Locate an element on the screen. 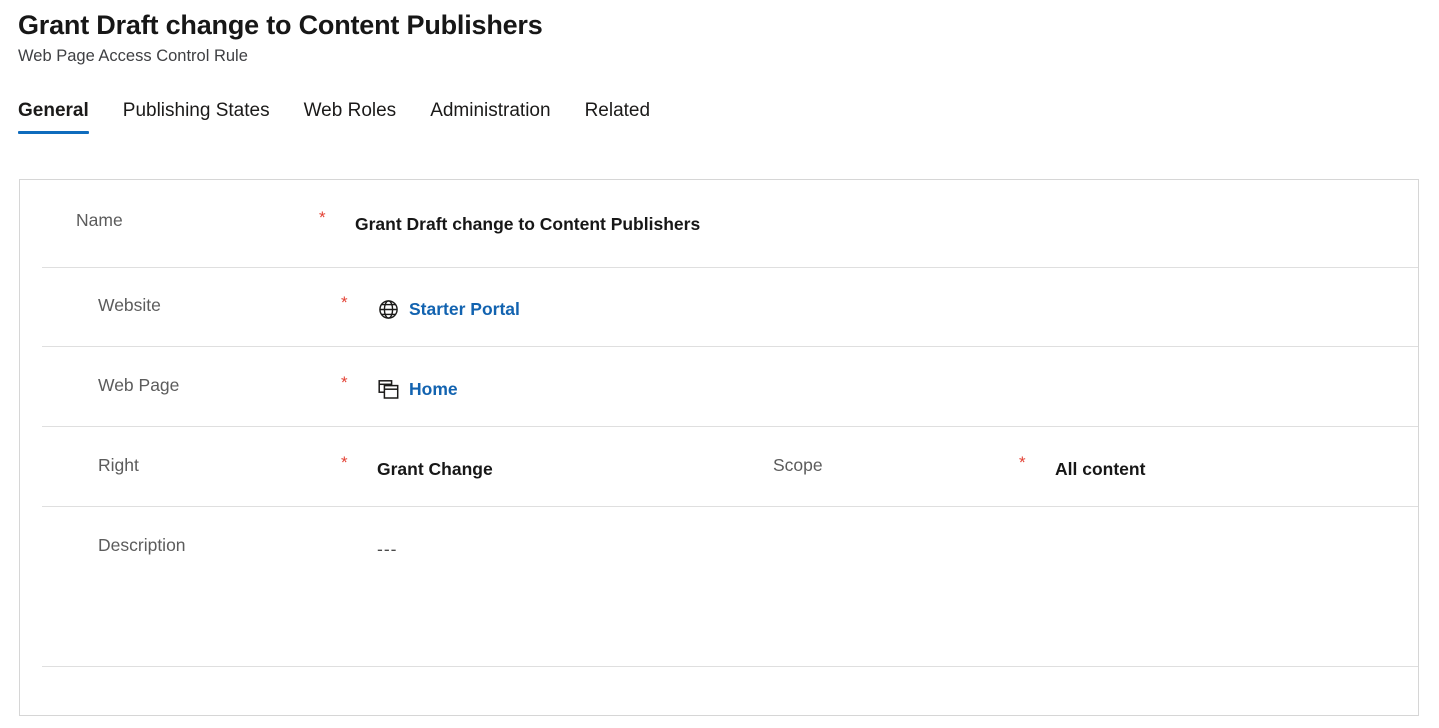  required-marker-website: * is located at coordinates (344, 302).